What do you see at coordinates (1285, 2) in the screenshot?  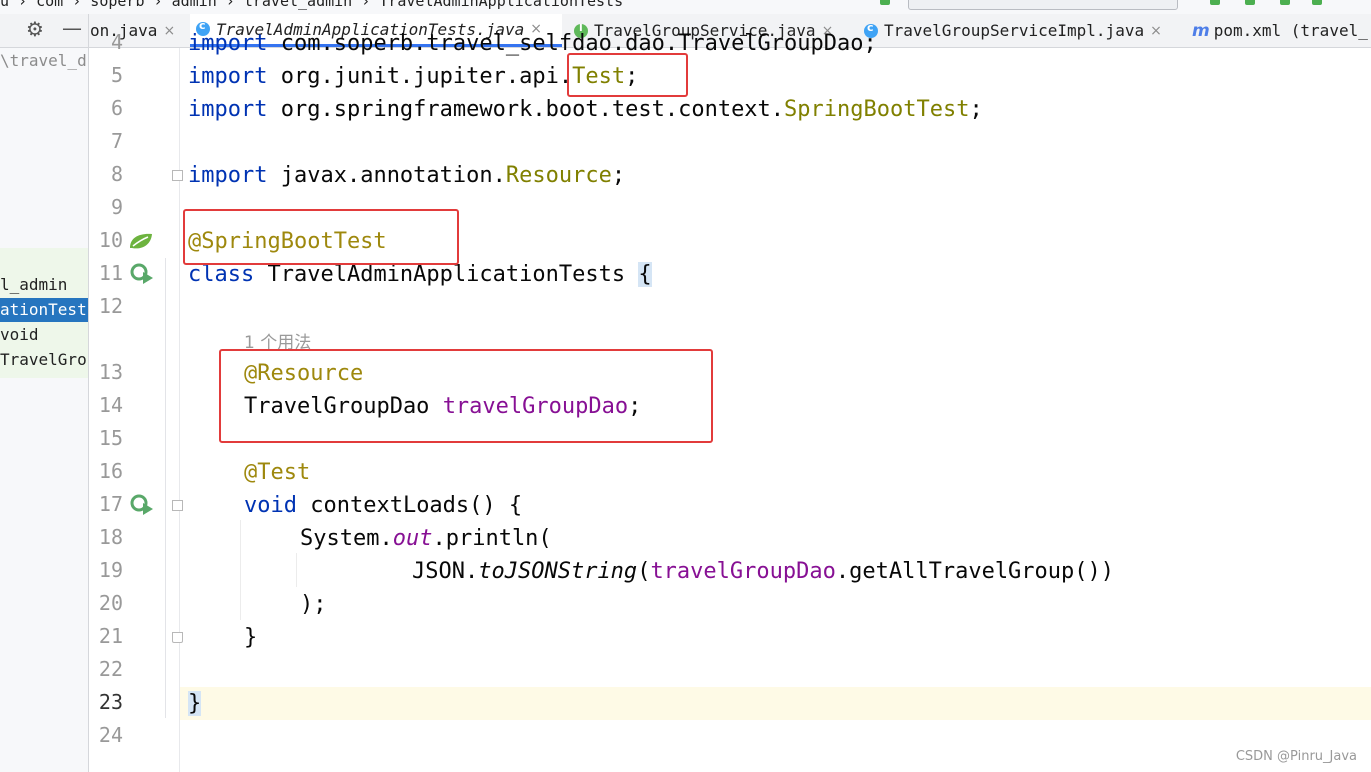 I see `coverage-icon` at bounding box center [1285, 2].